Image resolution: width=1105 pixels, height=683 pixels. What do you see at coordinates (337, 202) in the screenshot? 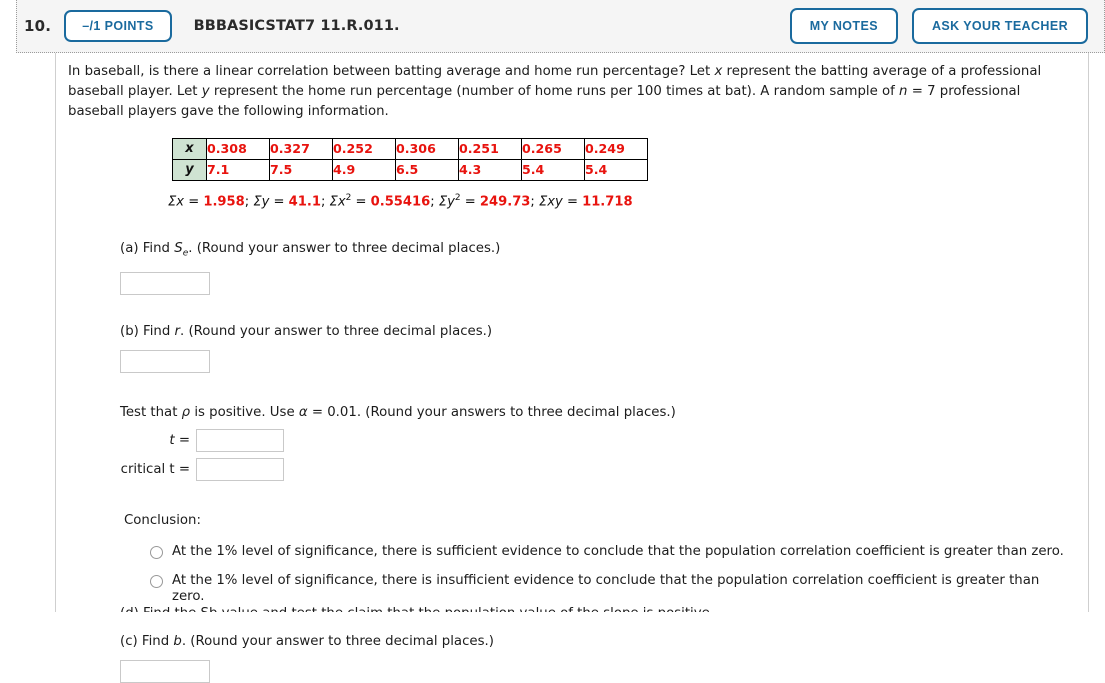
I see `sum-x2-label: Σx` at bounding box center [337, 202].